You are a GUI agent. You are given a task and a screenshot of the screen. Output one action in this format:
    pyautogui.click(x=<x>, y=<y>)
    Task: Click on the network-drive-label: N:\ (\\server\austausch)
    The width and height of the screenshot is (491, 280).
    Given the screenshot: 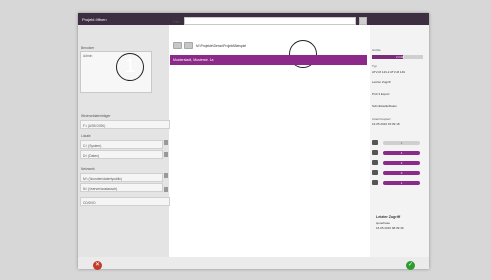 What is the action you would take?
    pyautogui.click(x=100, y=188)
    